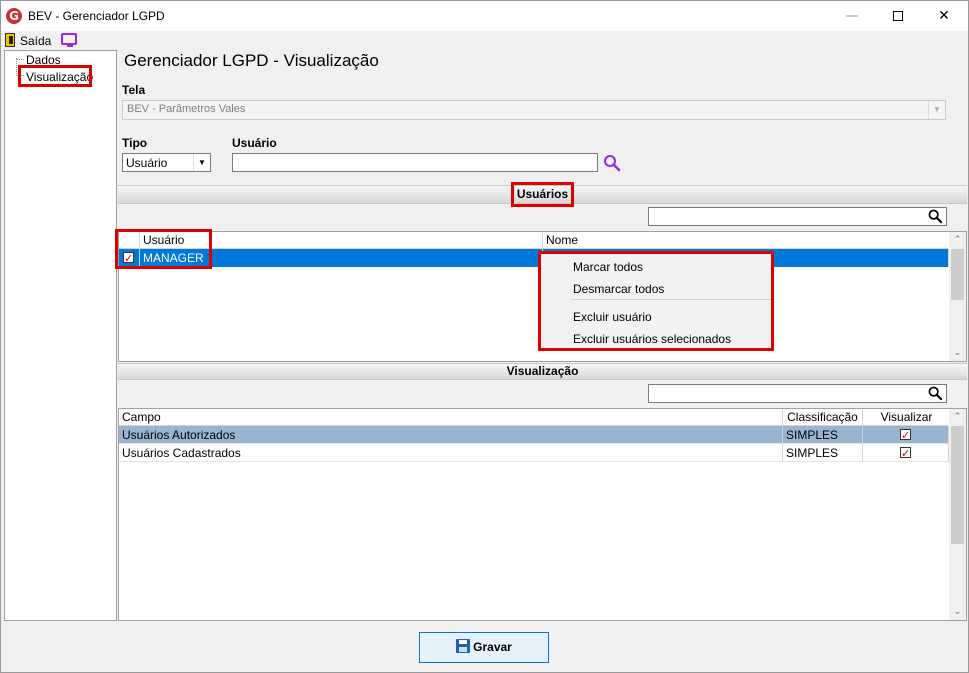 Image resolution: width=969 pixels, height=673 pixels. I want to click on save-button: Gravar, so click(484, 647).